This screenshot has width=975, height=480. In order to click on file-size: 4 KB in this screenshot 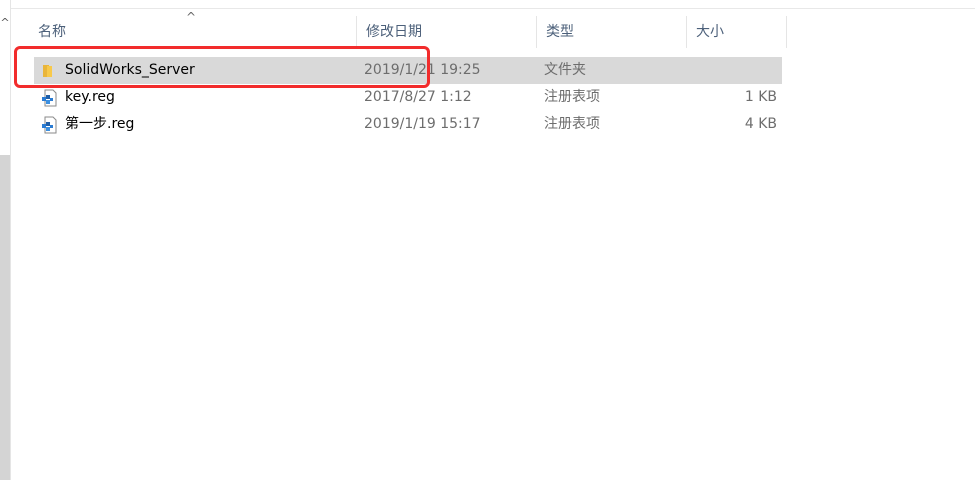, I will do `click(760, 124)`.